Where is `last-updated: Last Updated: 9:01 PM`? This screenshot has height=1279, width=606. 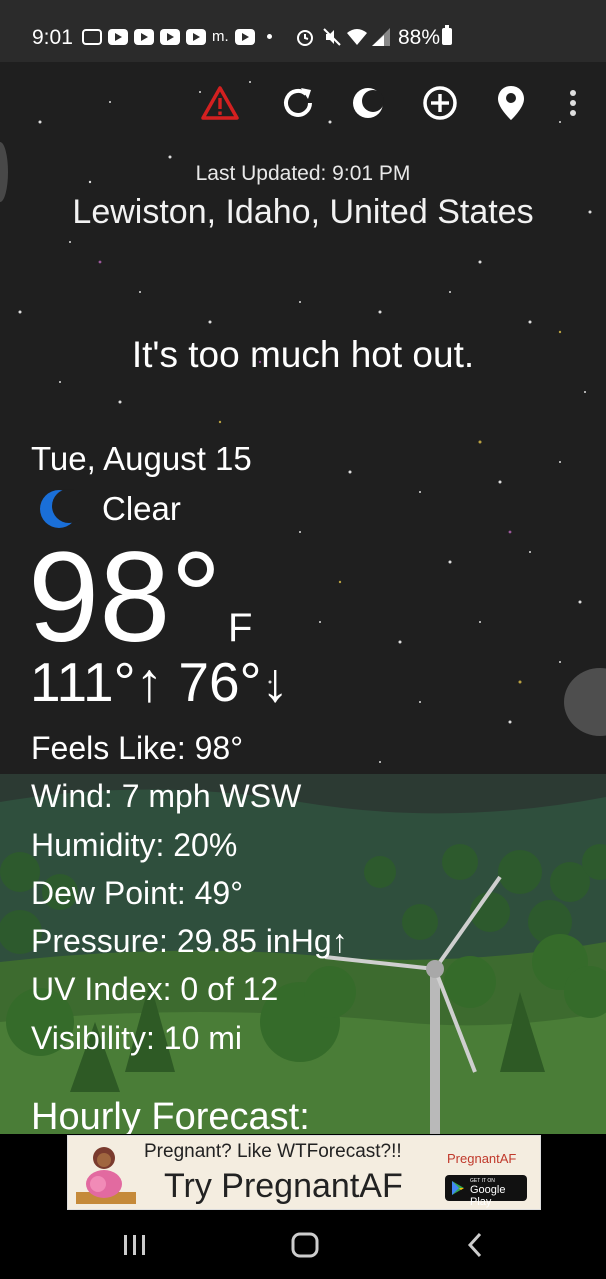
last-updated: Last Updated: 9:01 PM is located at coordinates (303, 173).